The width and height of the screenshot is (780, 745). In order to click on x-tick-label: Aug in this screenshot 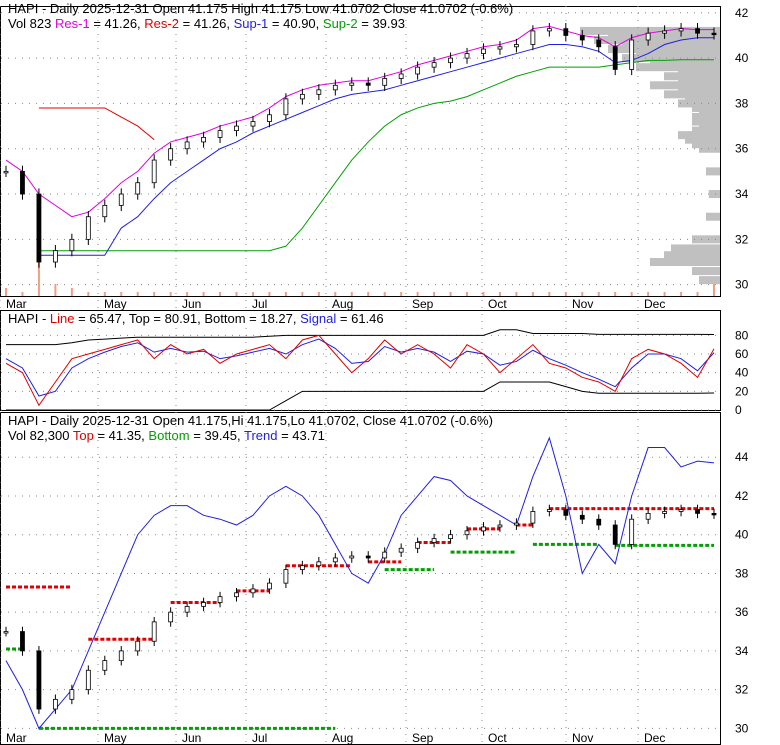, I will do `click(342, 304)`.